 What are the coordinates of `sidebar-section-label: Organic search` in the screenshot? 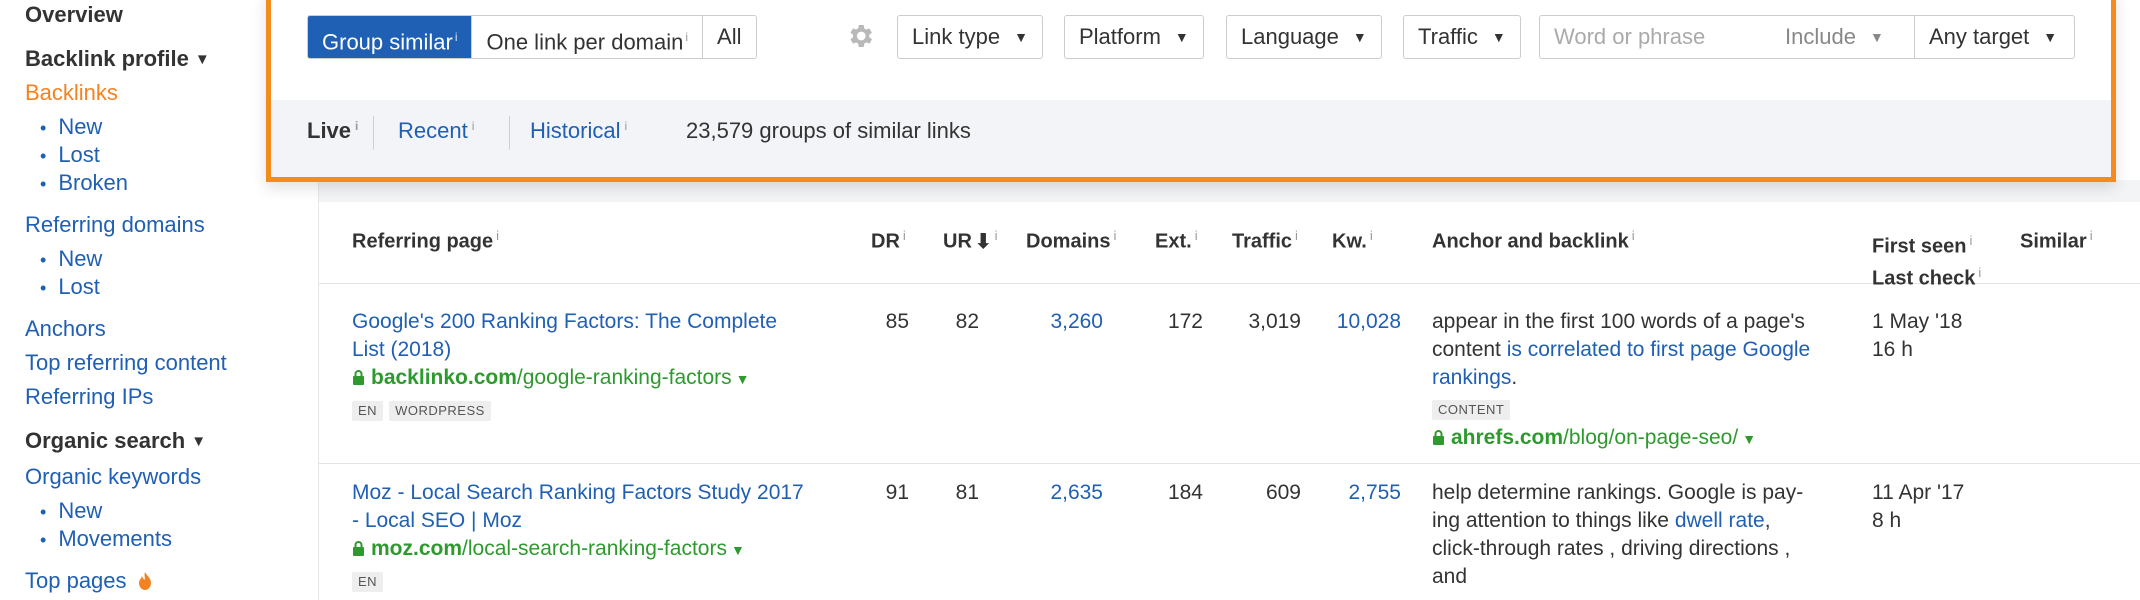 It's located at (105, 440).